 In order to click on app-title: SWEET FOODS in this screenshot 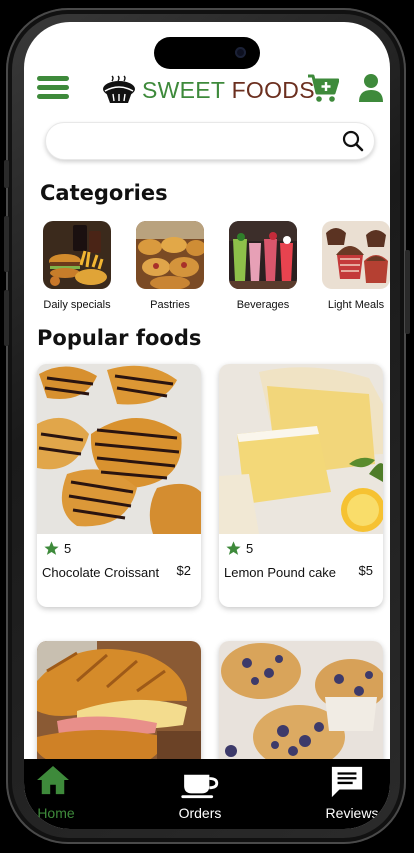, I will do `click(228, 90)`.